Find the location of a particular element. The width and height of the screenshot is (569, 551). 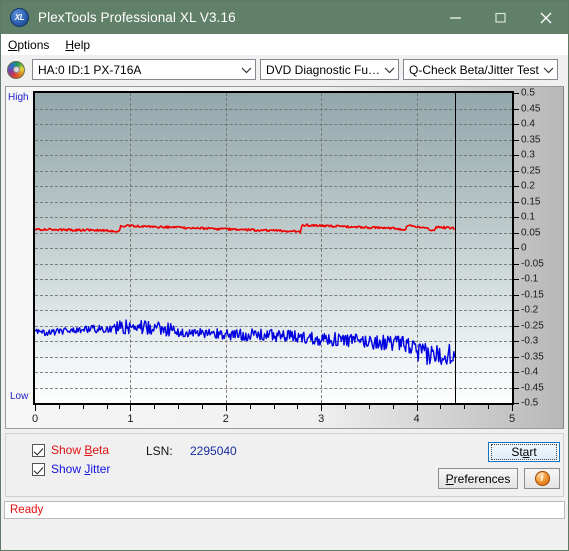

x-tick-label: 2 is located at coordinates (225, 419).